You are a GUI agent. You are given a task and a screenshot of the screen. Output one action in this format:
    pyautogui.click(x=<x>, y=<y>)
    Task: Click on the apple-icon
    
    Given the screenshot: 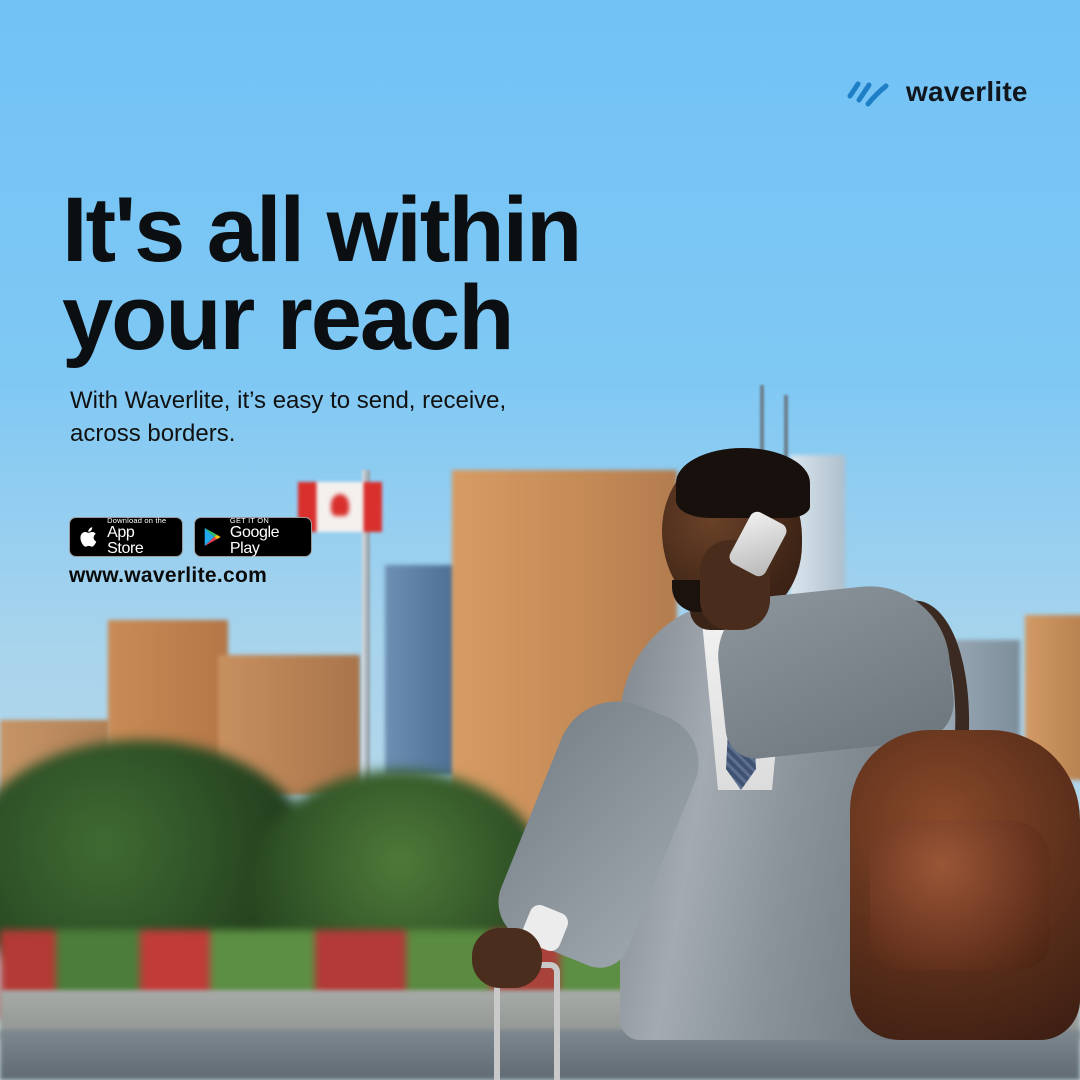 What is the action you would take?
    pyautogui.click(x=88, y=537)
    